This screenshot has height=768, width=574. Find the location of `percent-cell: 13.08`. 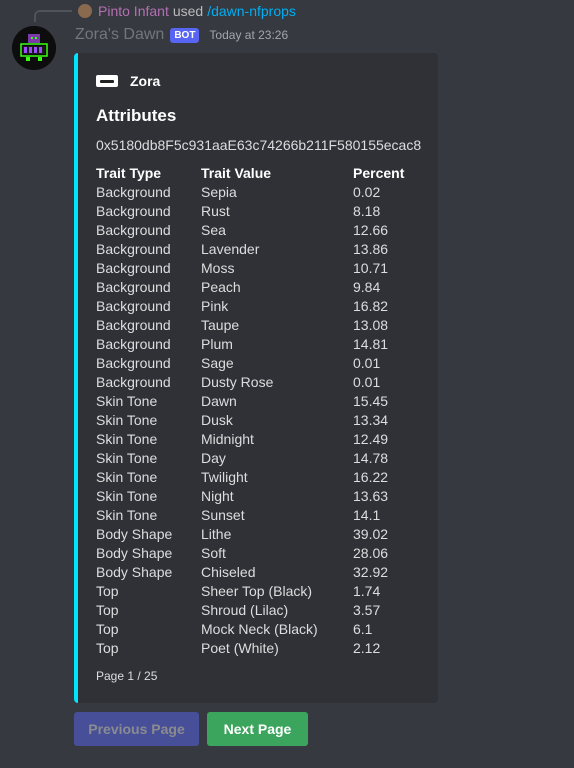

percent-cell: 13.08 is located at coordinates (371, 325).